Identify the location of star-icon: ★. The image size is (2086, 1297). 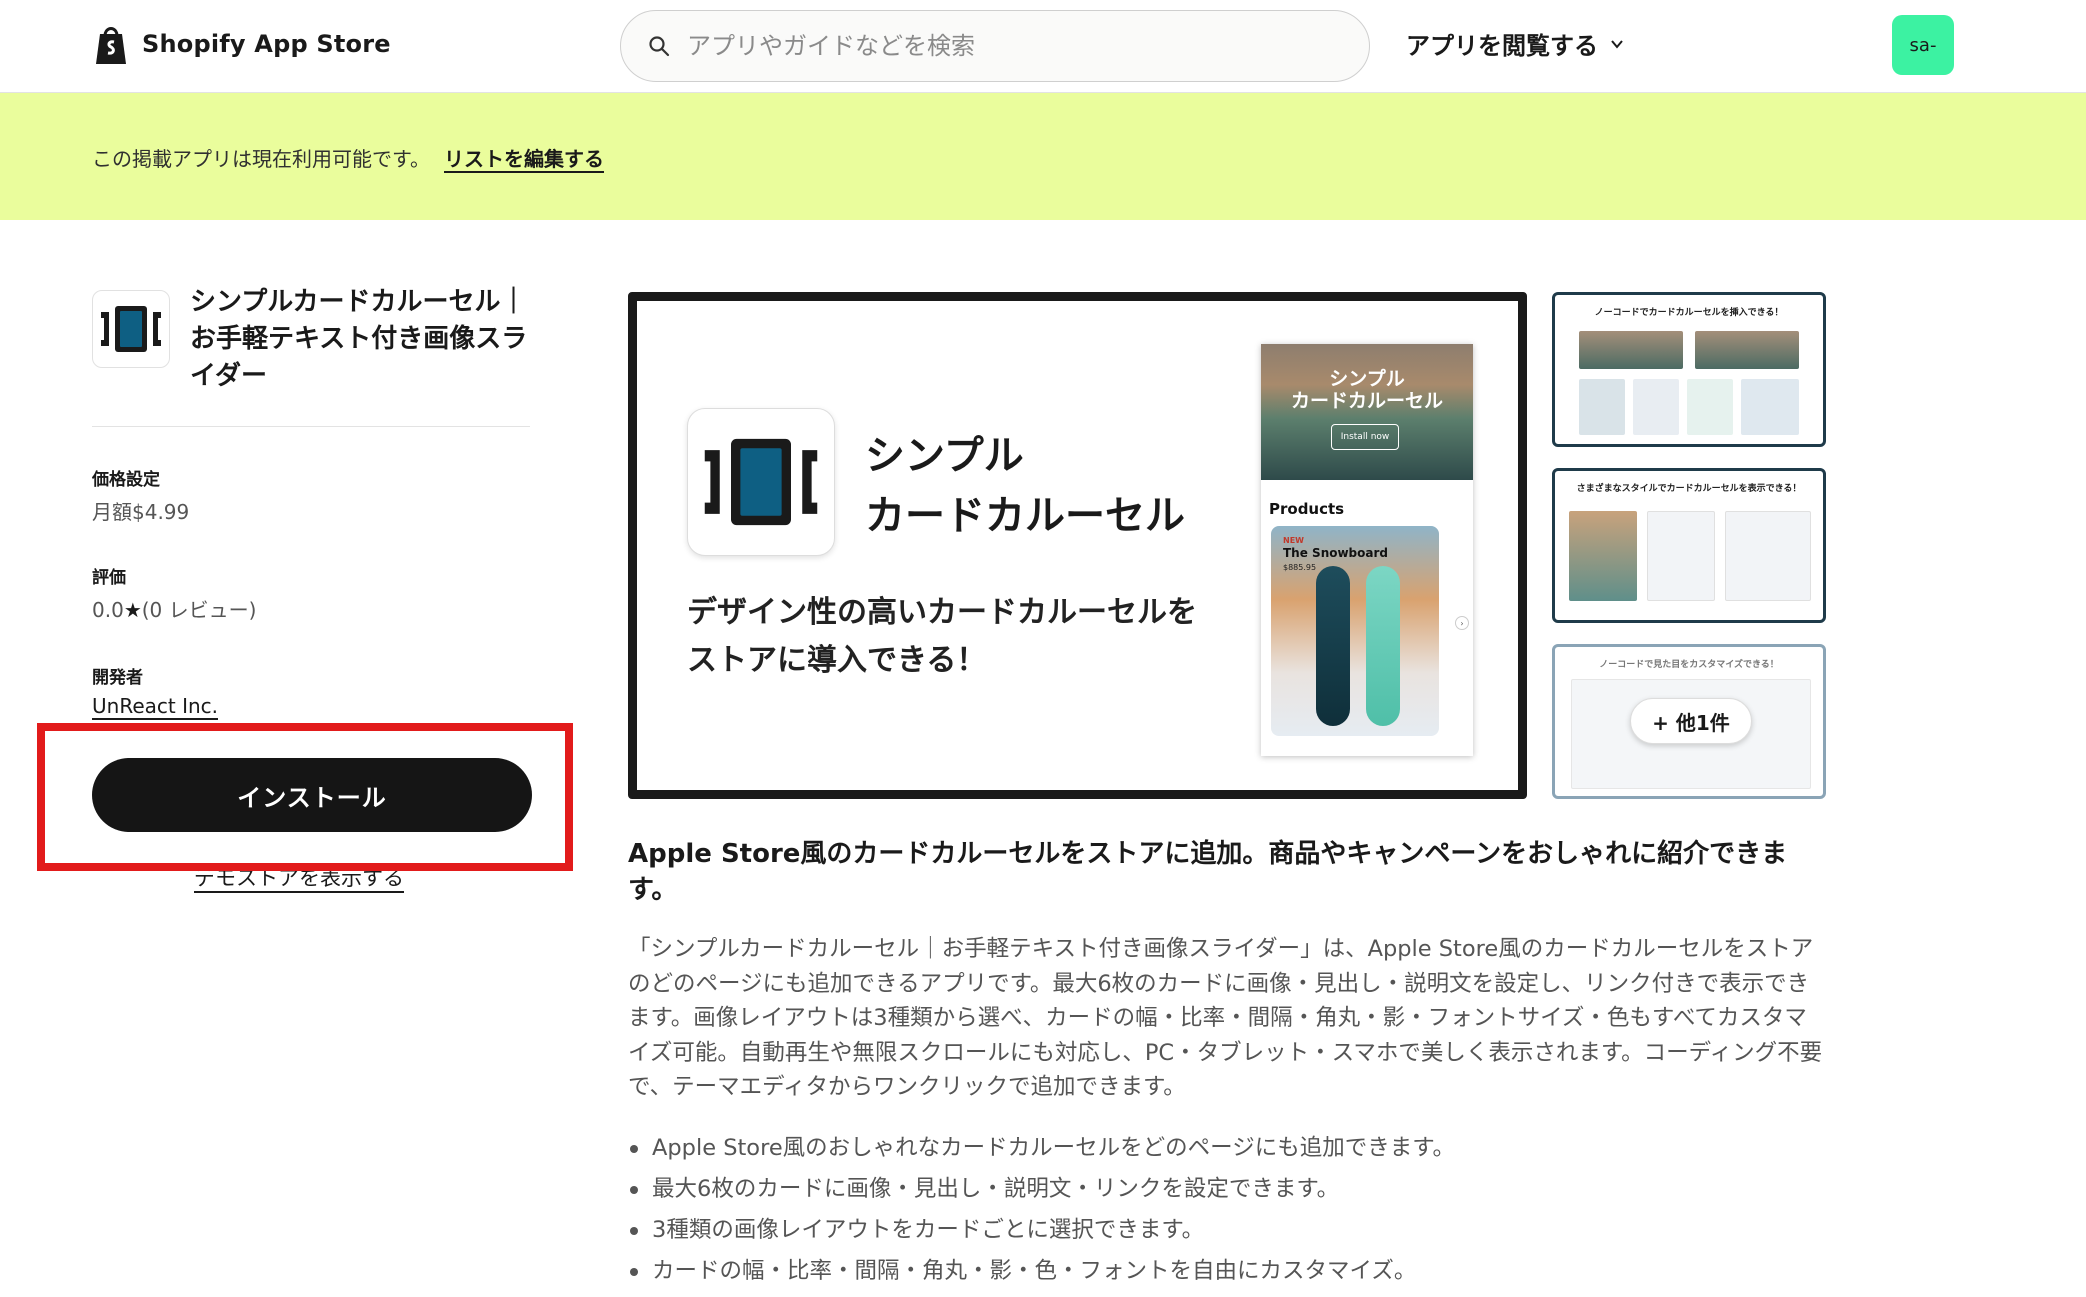
(132, 610).